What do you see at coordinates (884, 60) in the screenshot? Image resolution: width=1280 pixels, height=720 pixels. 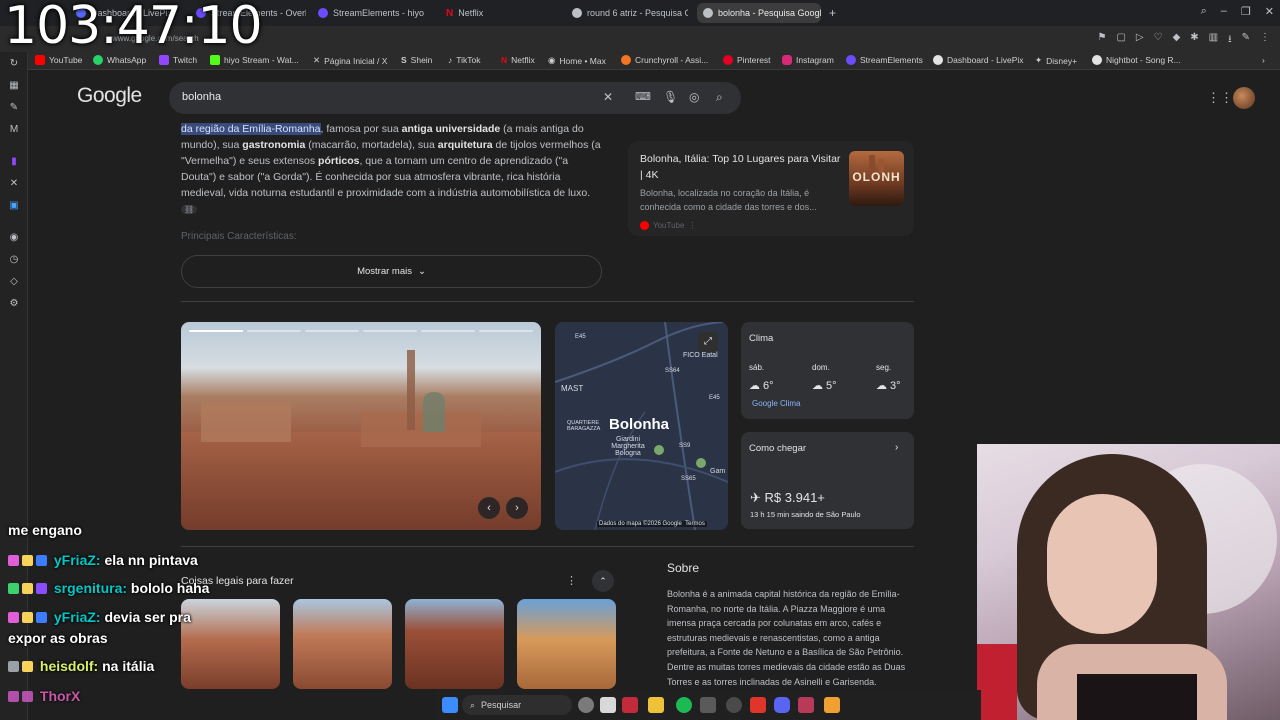 I see `bookmark-streamelements: StreamElements` at bounding box center [884, 60].